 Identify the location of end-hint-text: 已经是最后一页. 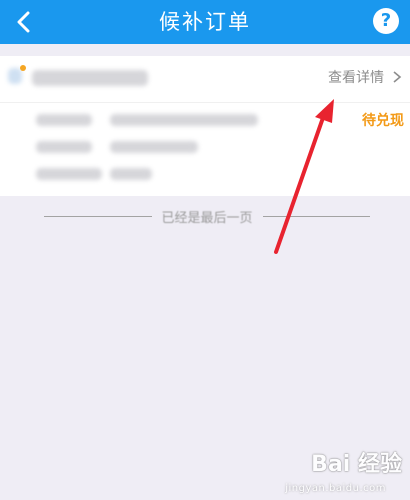
(207, 218).